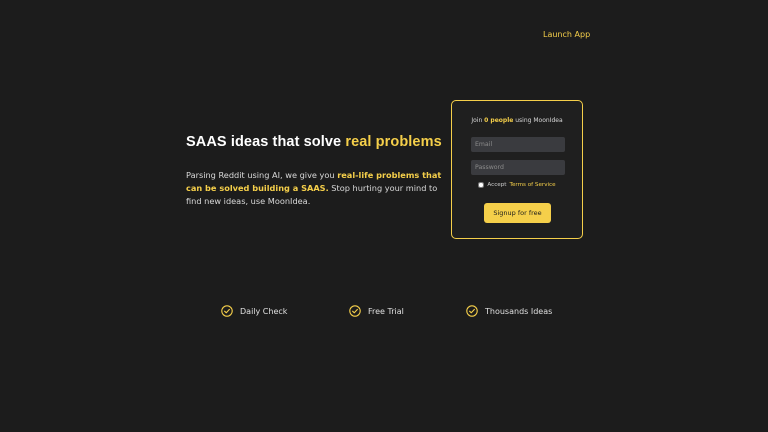 This screenshot has height=432, width=768. I want to click on hero-title-main: SAAS ideas that solve, so click(266, 142).